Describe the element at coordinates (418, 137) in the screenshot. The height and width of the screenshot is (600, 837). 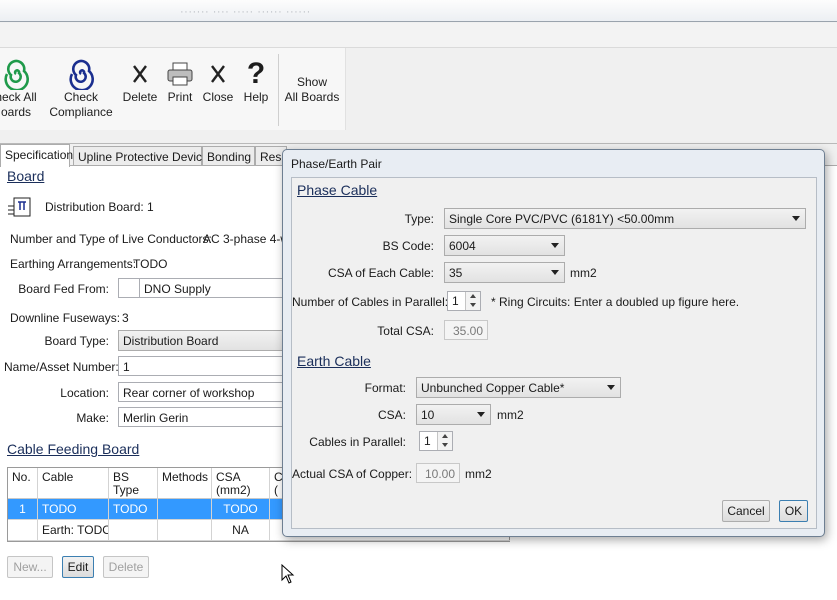
I see `ribbon-bottom-strip` at that location.